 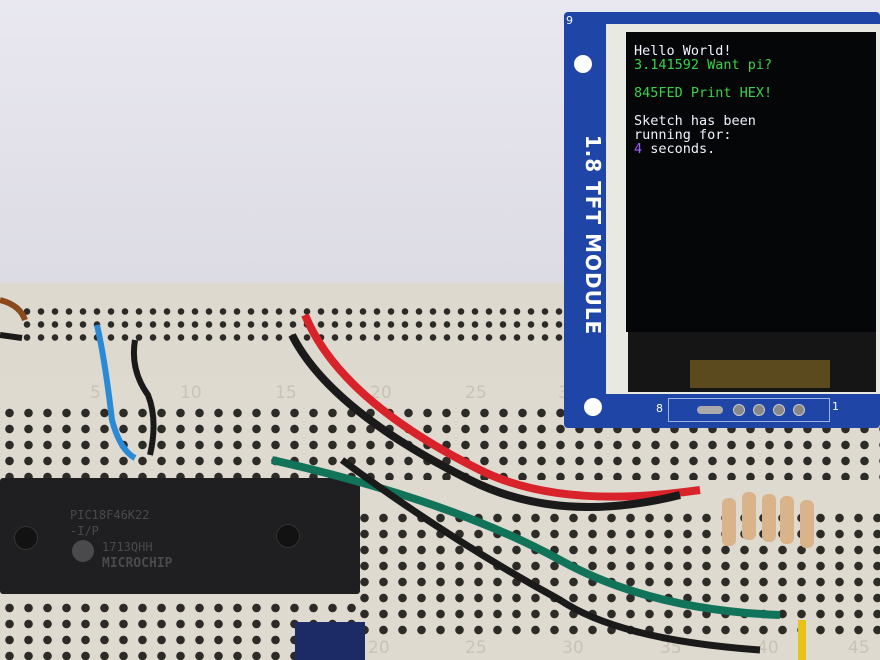 I want to click on screen-line-running: running for:, so click(x=683, y=135).